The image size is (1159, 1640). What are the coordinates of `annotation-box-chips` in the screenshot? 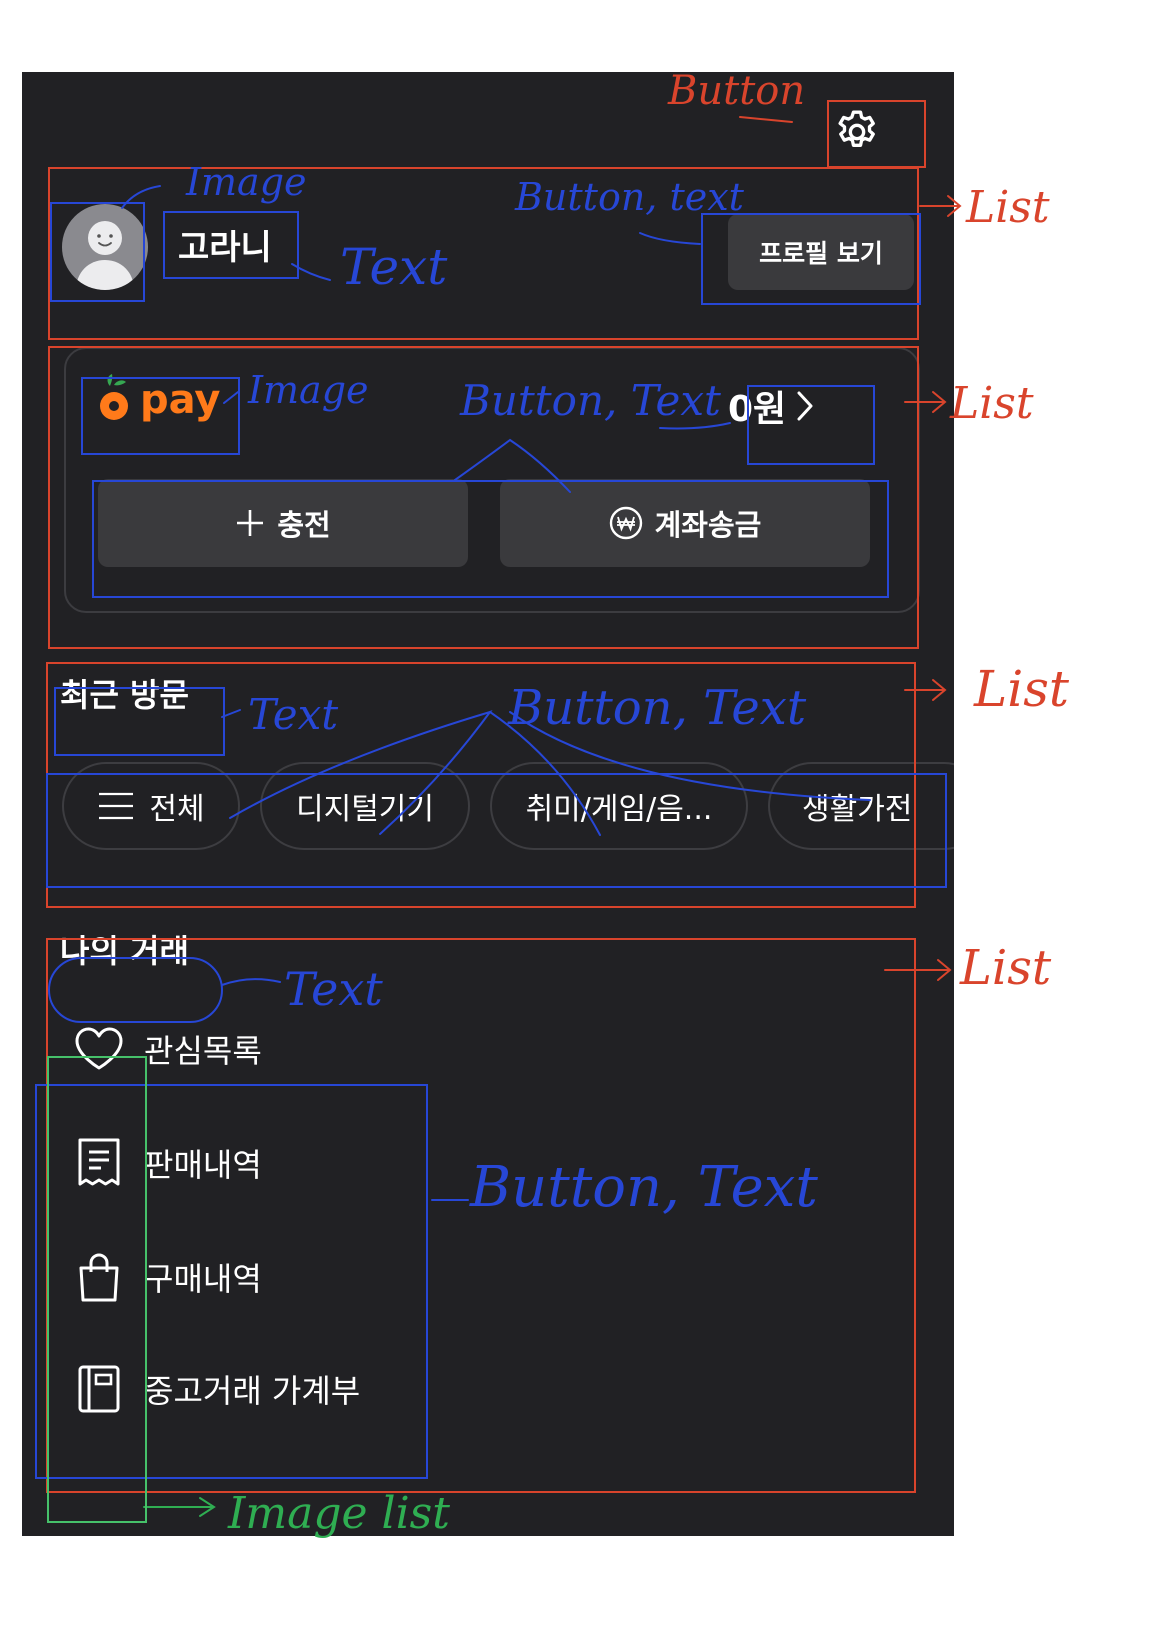 It's located at (496, 830).